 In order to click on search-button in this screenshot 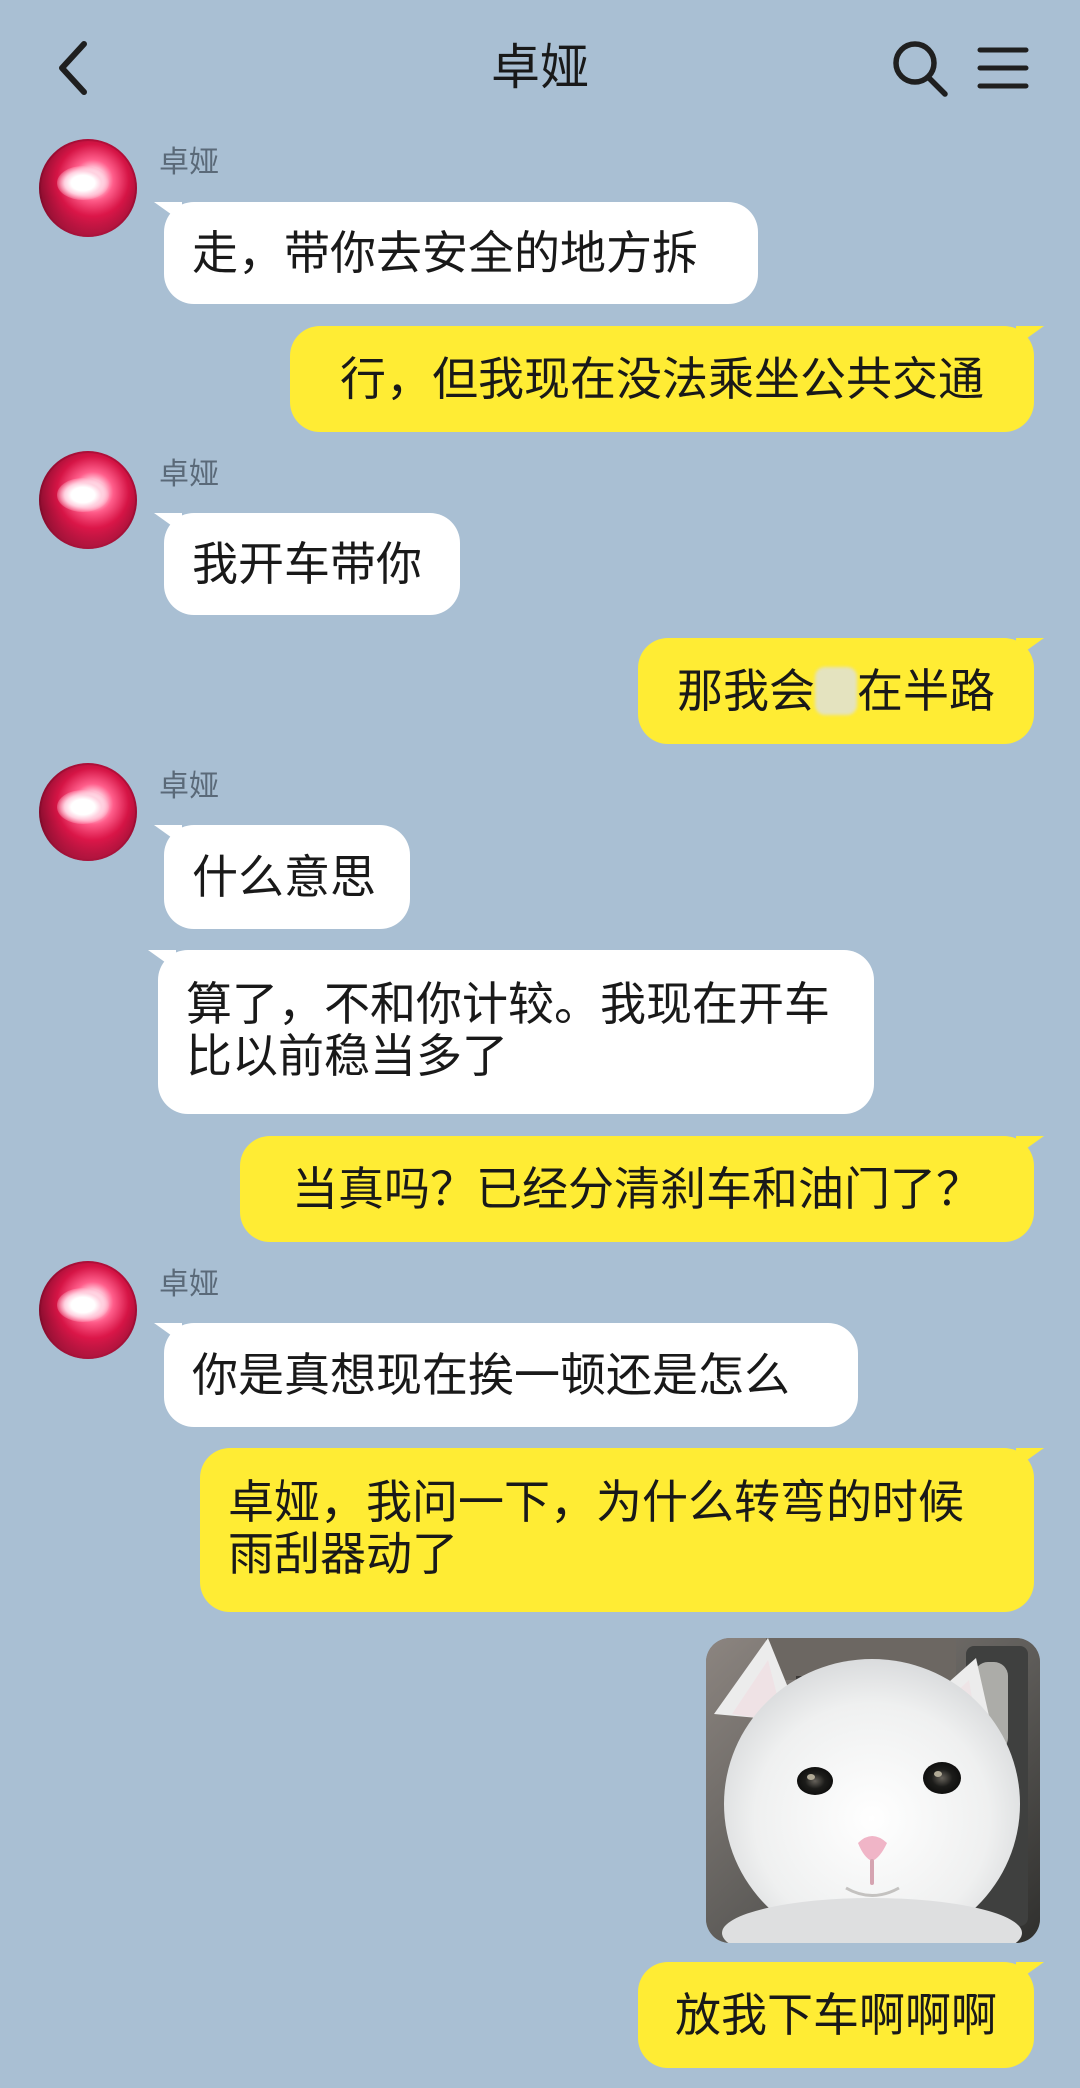, I will do `click(920, 69)`.